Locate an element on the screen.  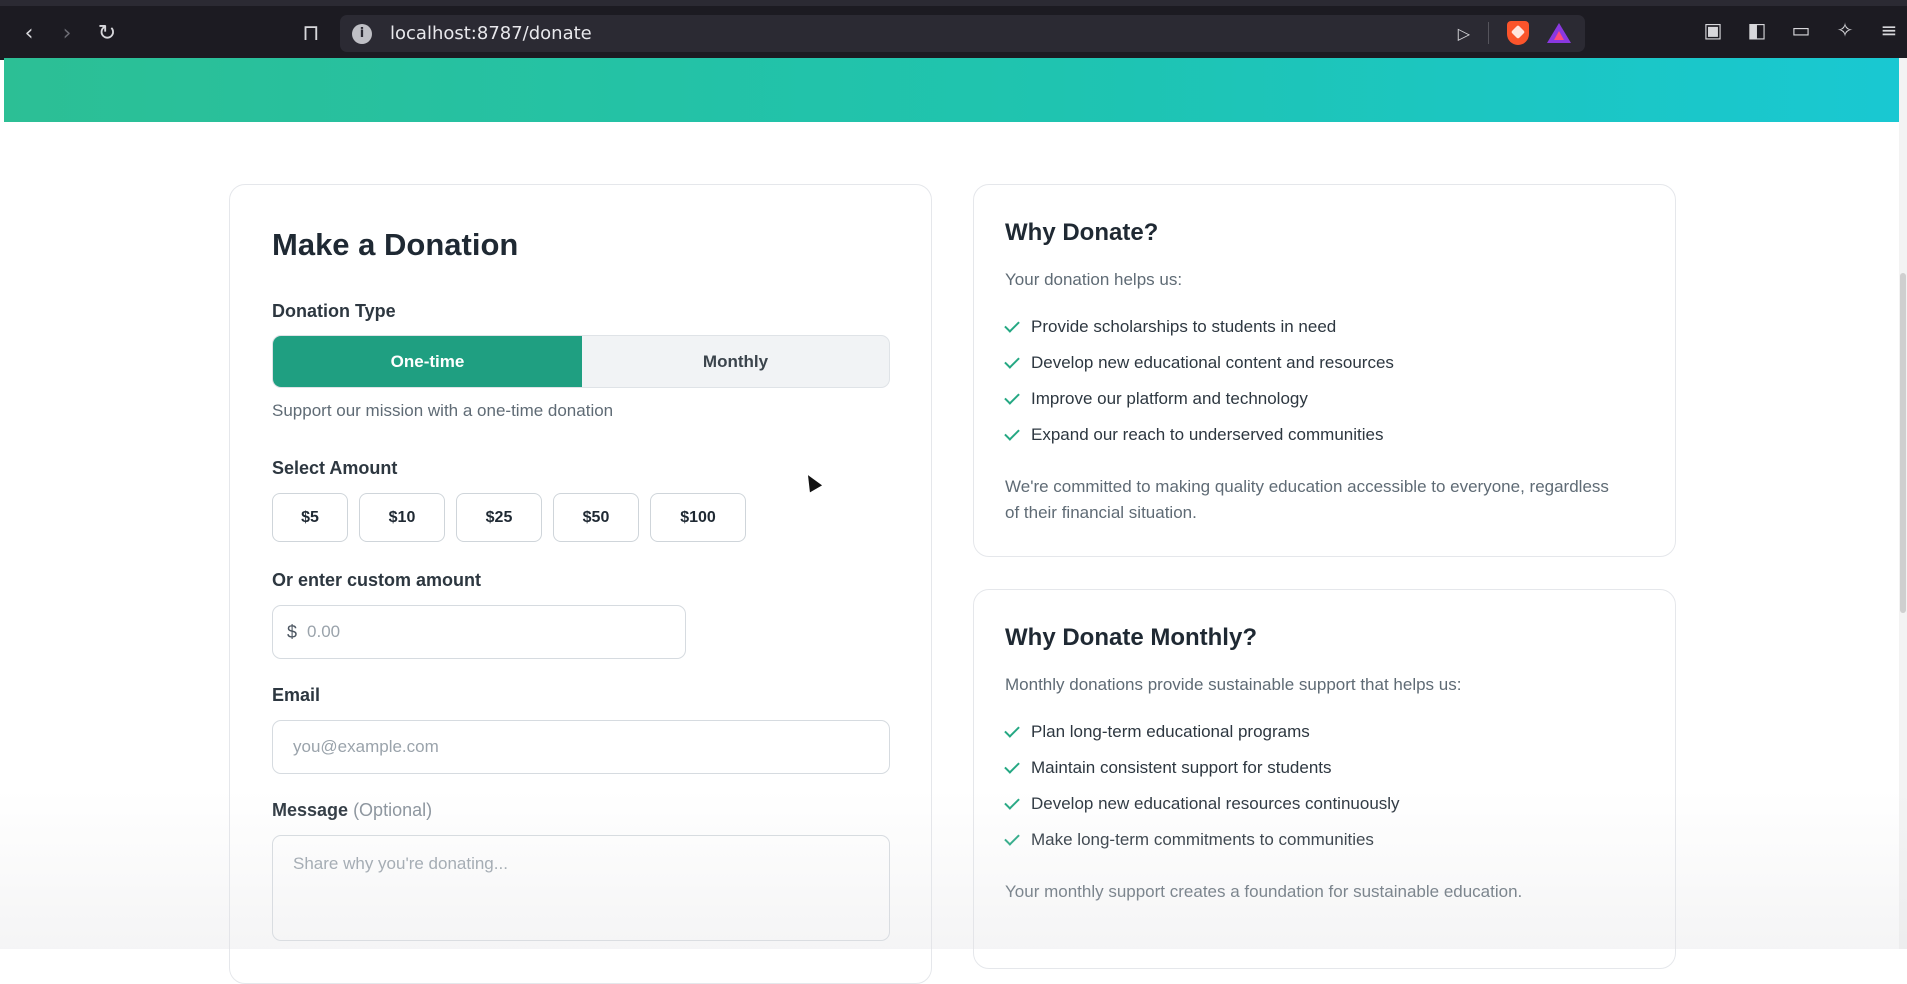
sidebar-icon: ◧ is located at coordinates (1757, 30).